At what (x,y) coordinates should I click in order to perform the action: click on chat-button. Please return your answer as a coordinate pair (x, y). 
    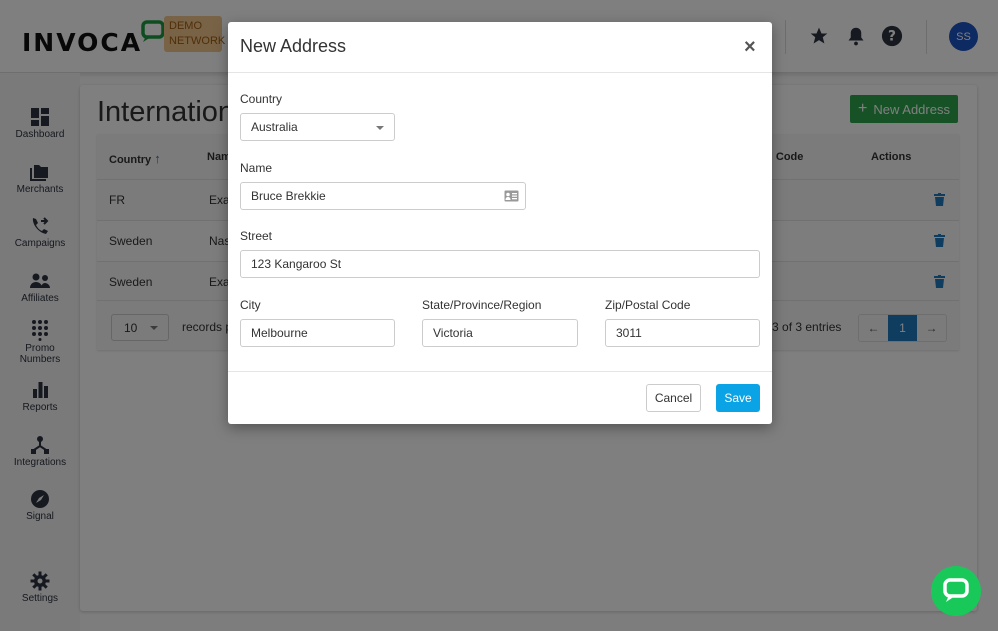
    Looking at the image, I should click on (956, 591).